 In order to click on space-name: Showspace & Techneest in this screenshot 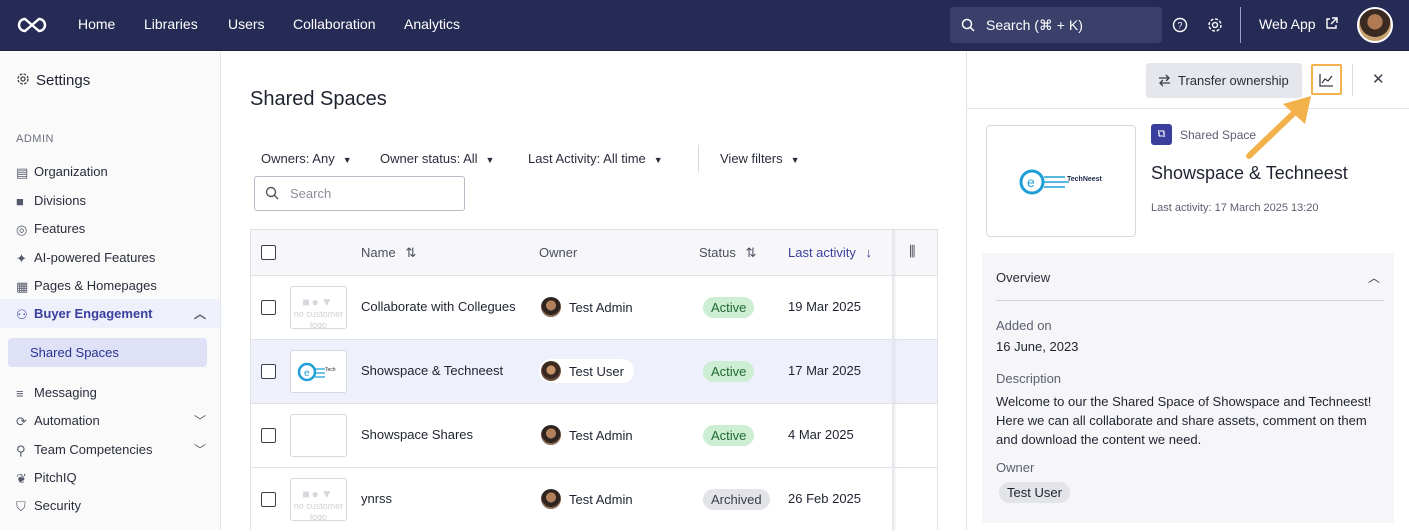, I will do `click(1249, 173)`.